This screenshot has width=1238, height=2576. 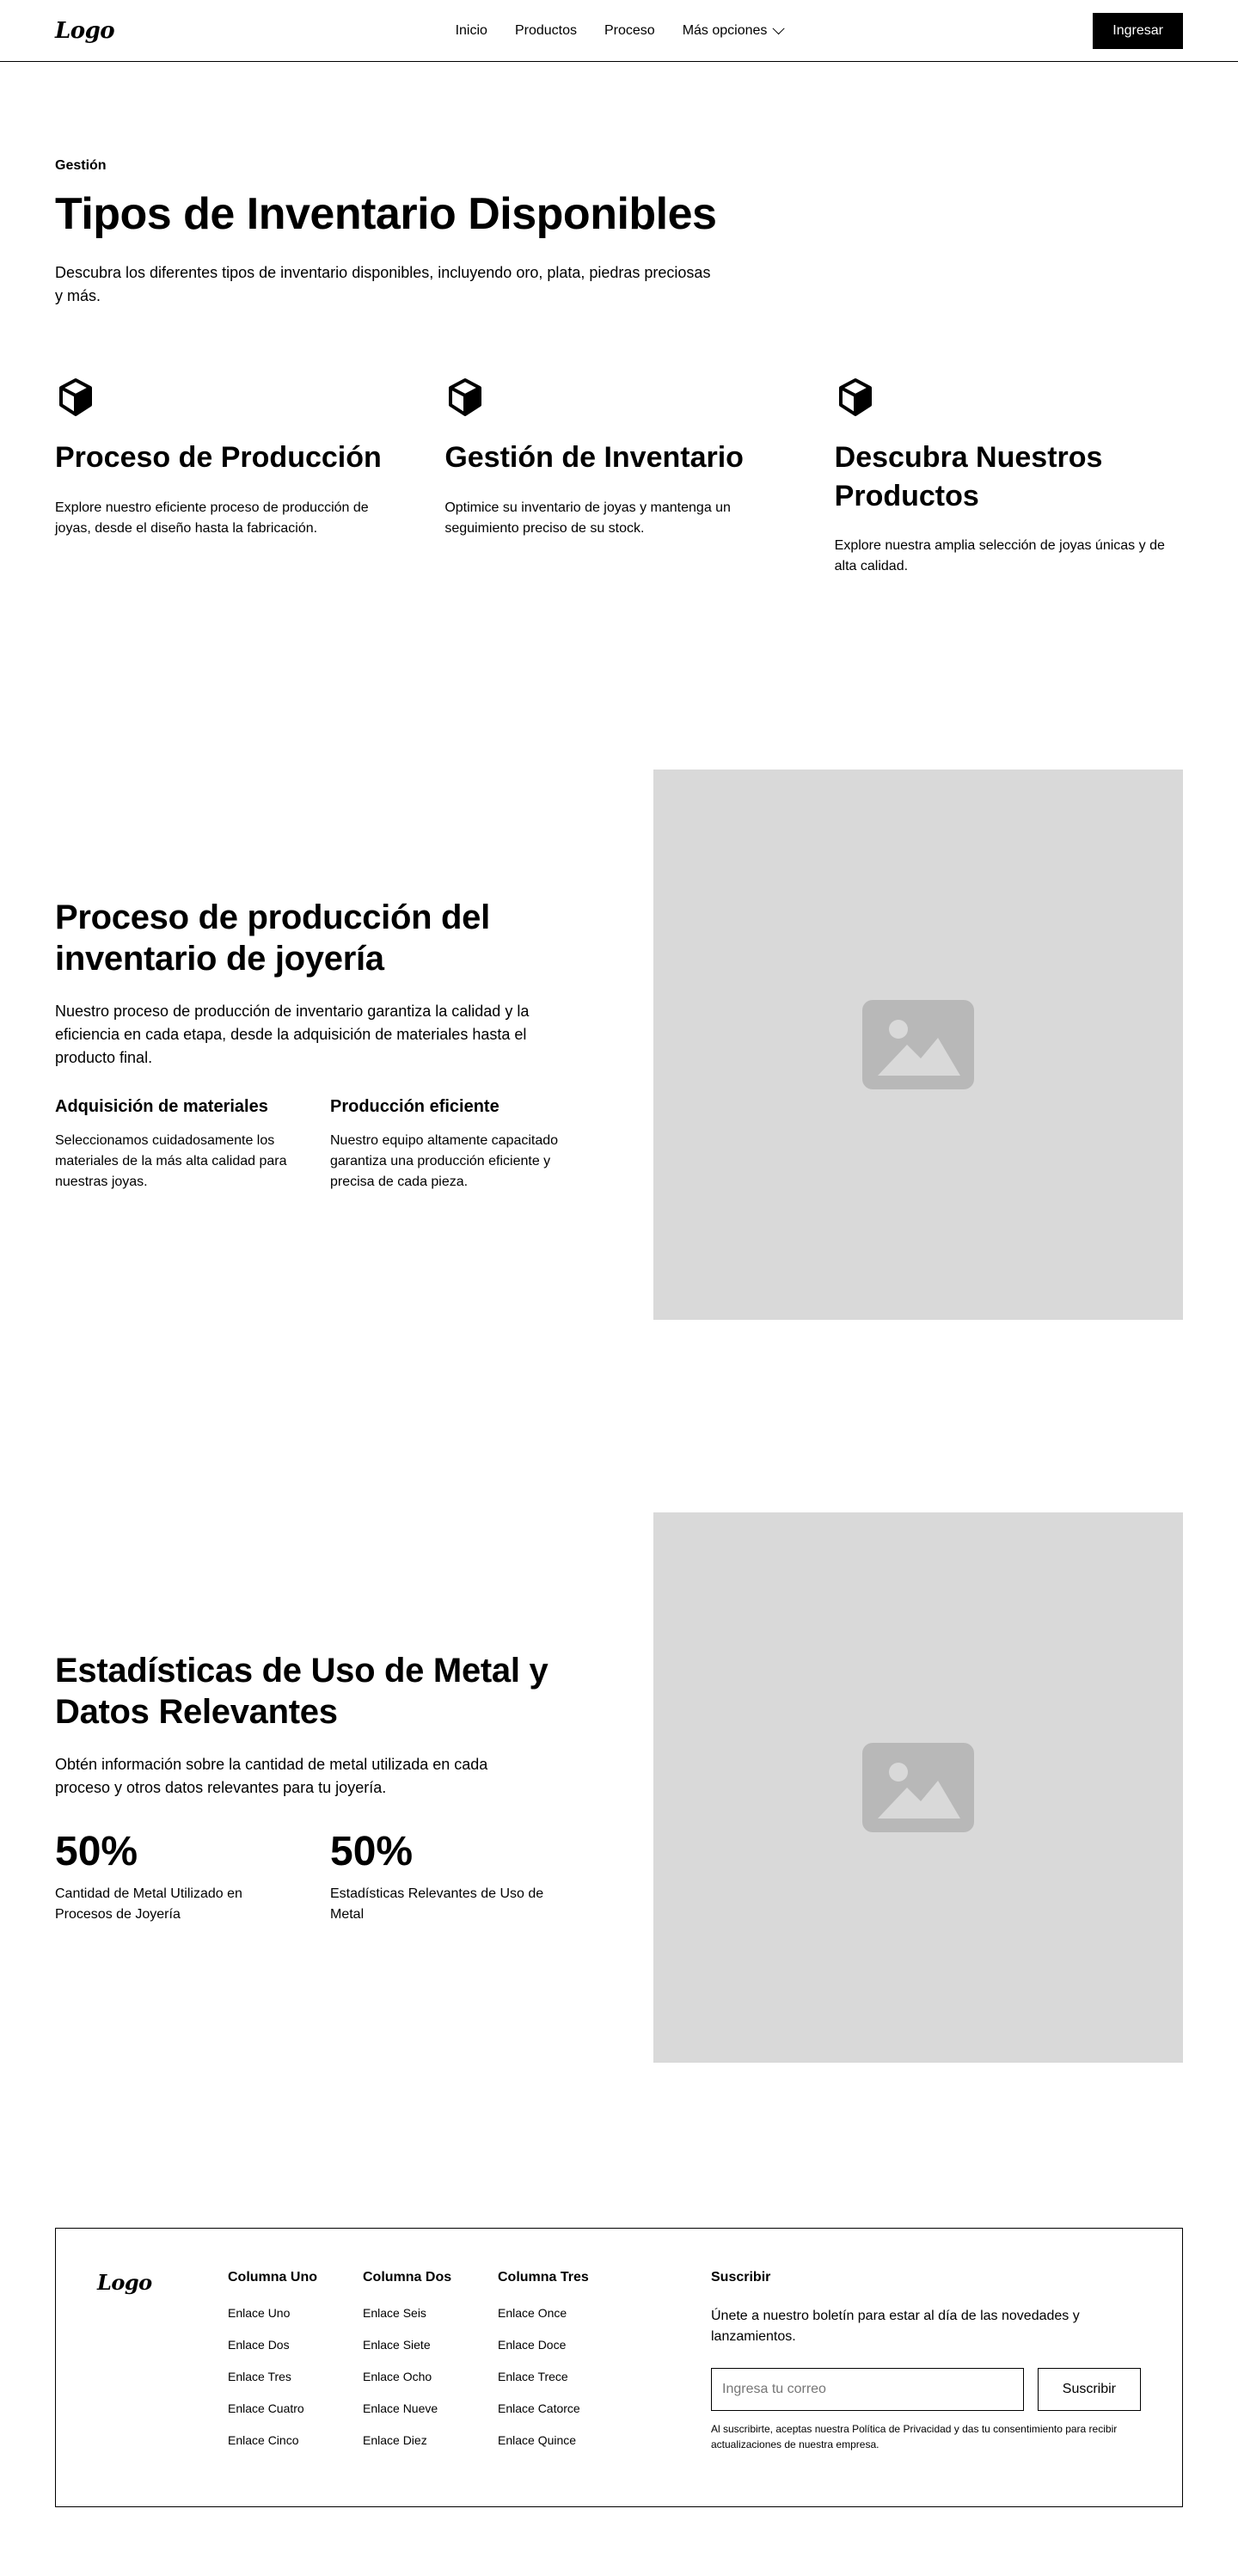 I want to click on subfeature-title: Producción eficiente, so click(x=414, y=1106).